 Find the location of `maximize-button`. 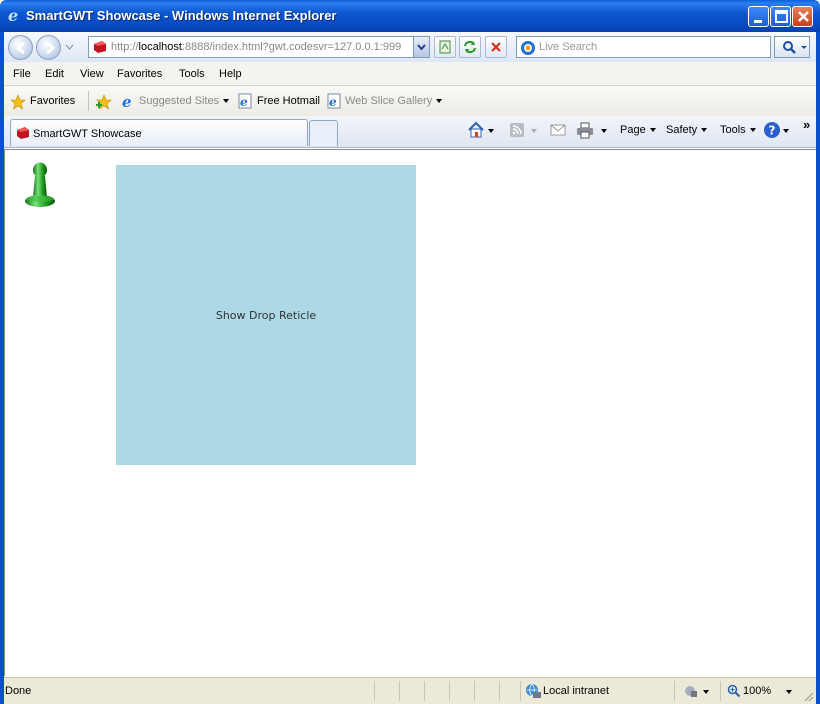

maximize-button is located at coordinates (780, 16).